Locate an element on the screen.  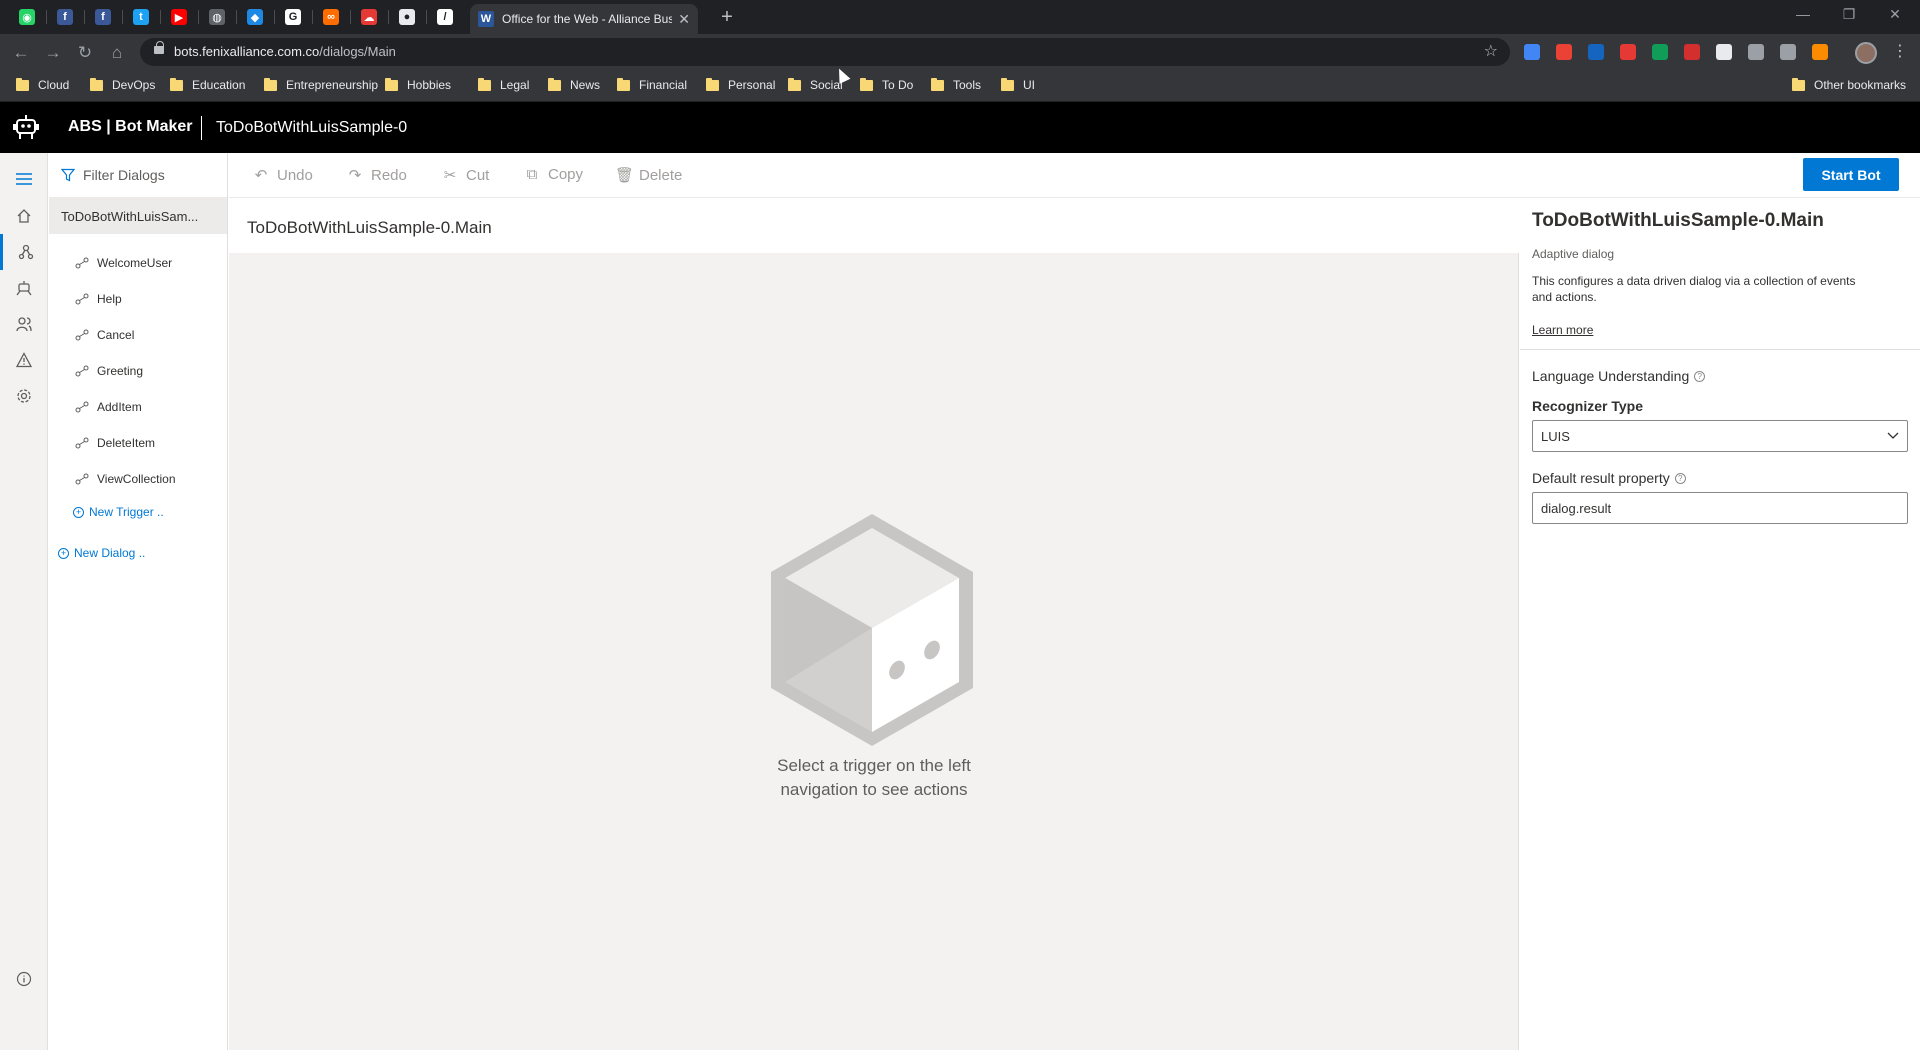
bookmark-folder: DevOps is located at coordinates (122, 84).